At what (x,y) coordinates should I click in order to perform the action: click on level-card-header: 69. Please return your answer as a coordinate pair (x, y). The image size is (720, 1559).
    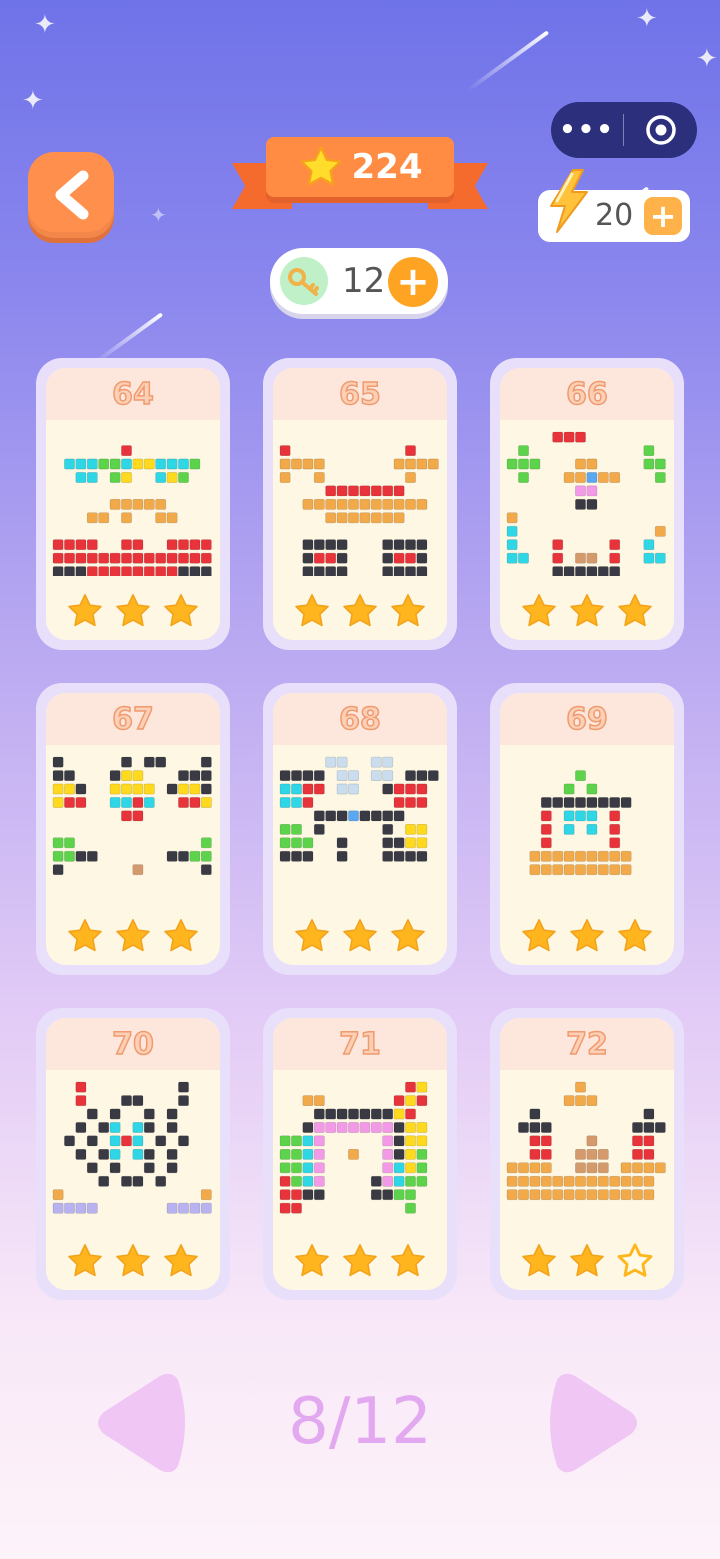
    Looking at the image, I should click on (587, 719).